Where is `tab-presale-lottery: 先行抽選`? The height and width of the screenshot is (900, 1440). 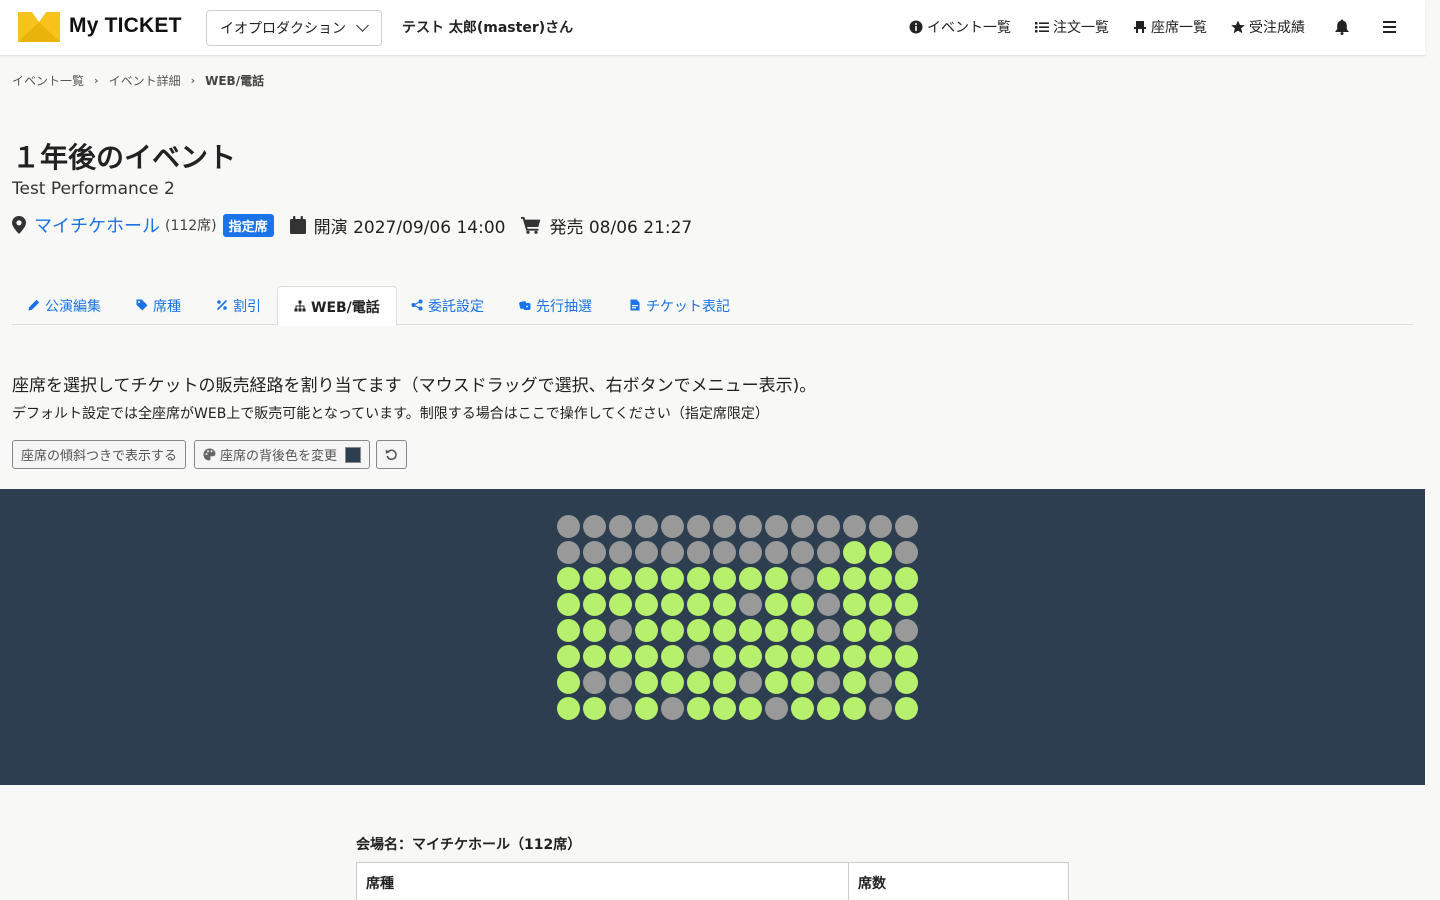 tab-presale-lottery: 先行抽選 is located at coordinates (555, 305).